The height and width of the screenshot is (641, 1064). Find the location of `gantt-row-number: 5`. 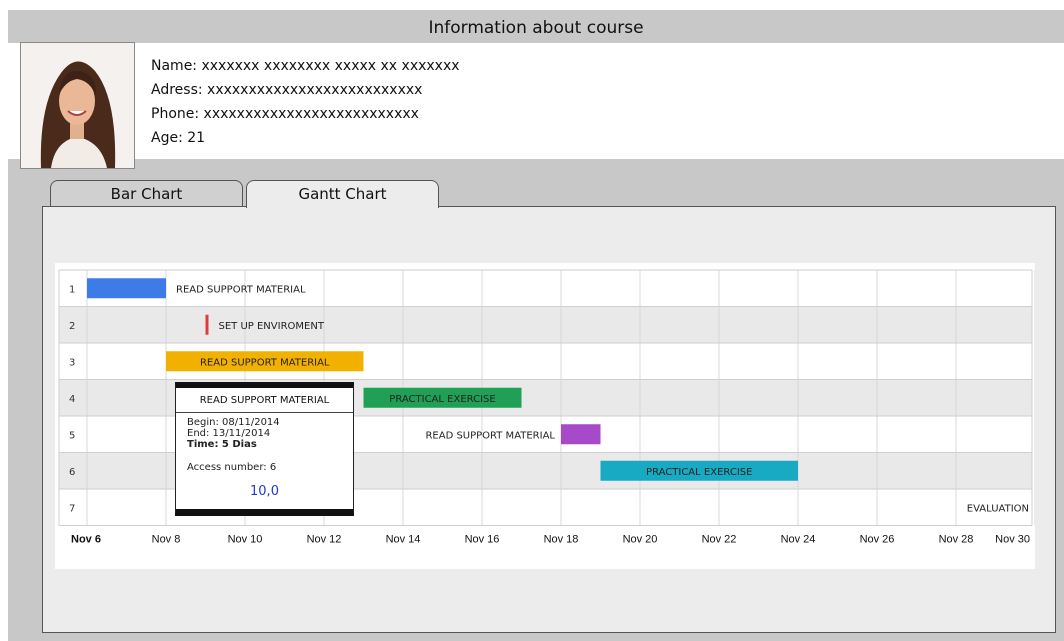

gantt-row-number: 5 is located at coordinates (72, 435).